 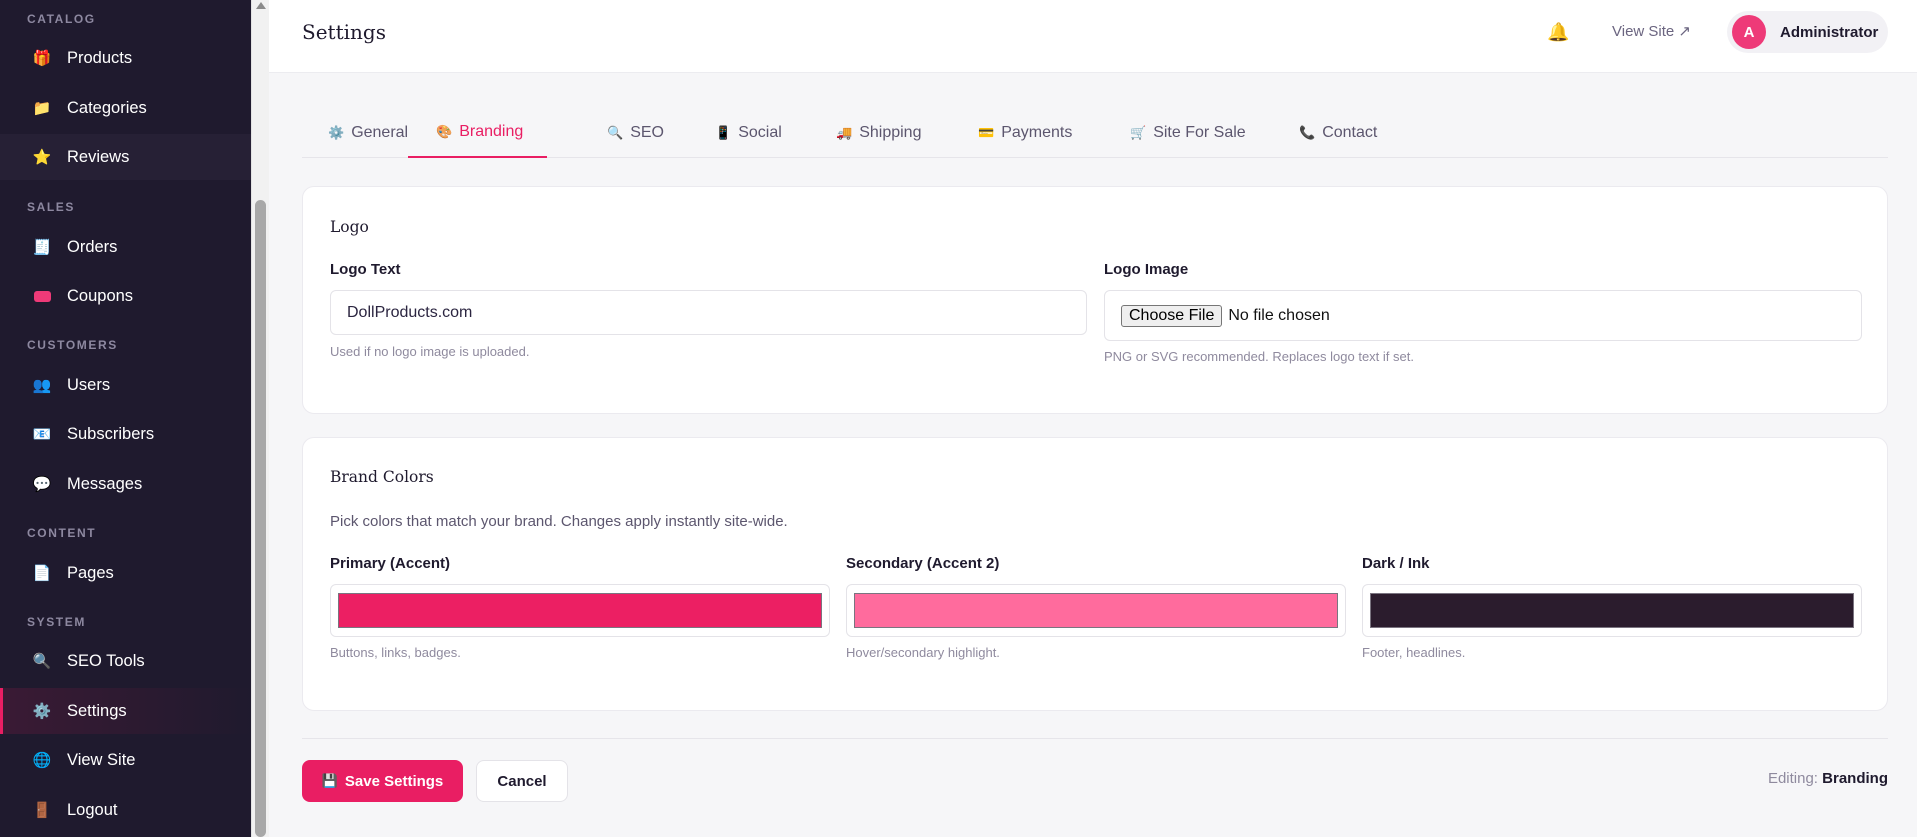 I want to click on save-settings-label: Save Settings, so click(x=394, y=781).